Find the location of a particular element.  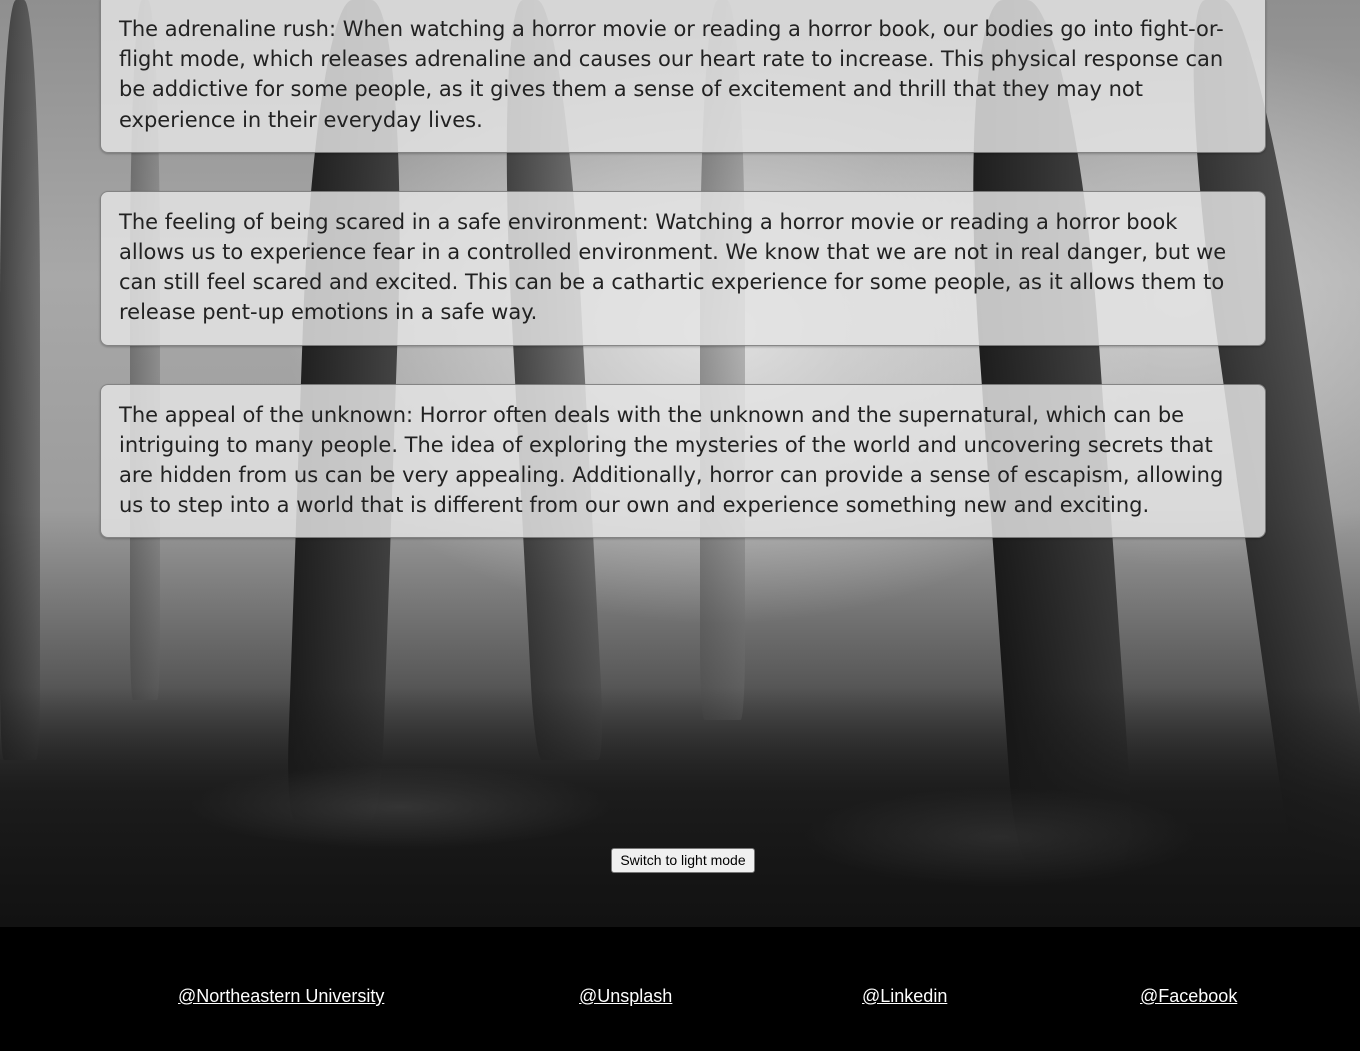

footer-link-northeastern: @Northeastern University is located at coordinates (281, 996).